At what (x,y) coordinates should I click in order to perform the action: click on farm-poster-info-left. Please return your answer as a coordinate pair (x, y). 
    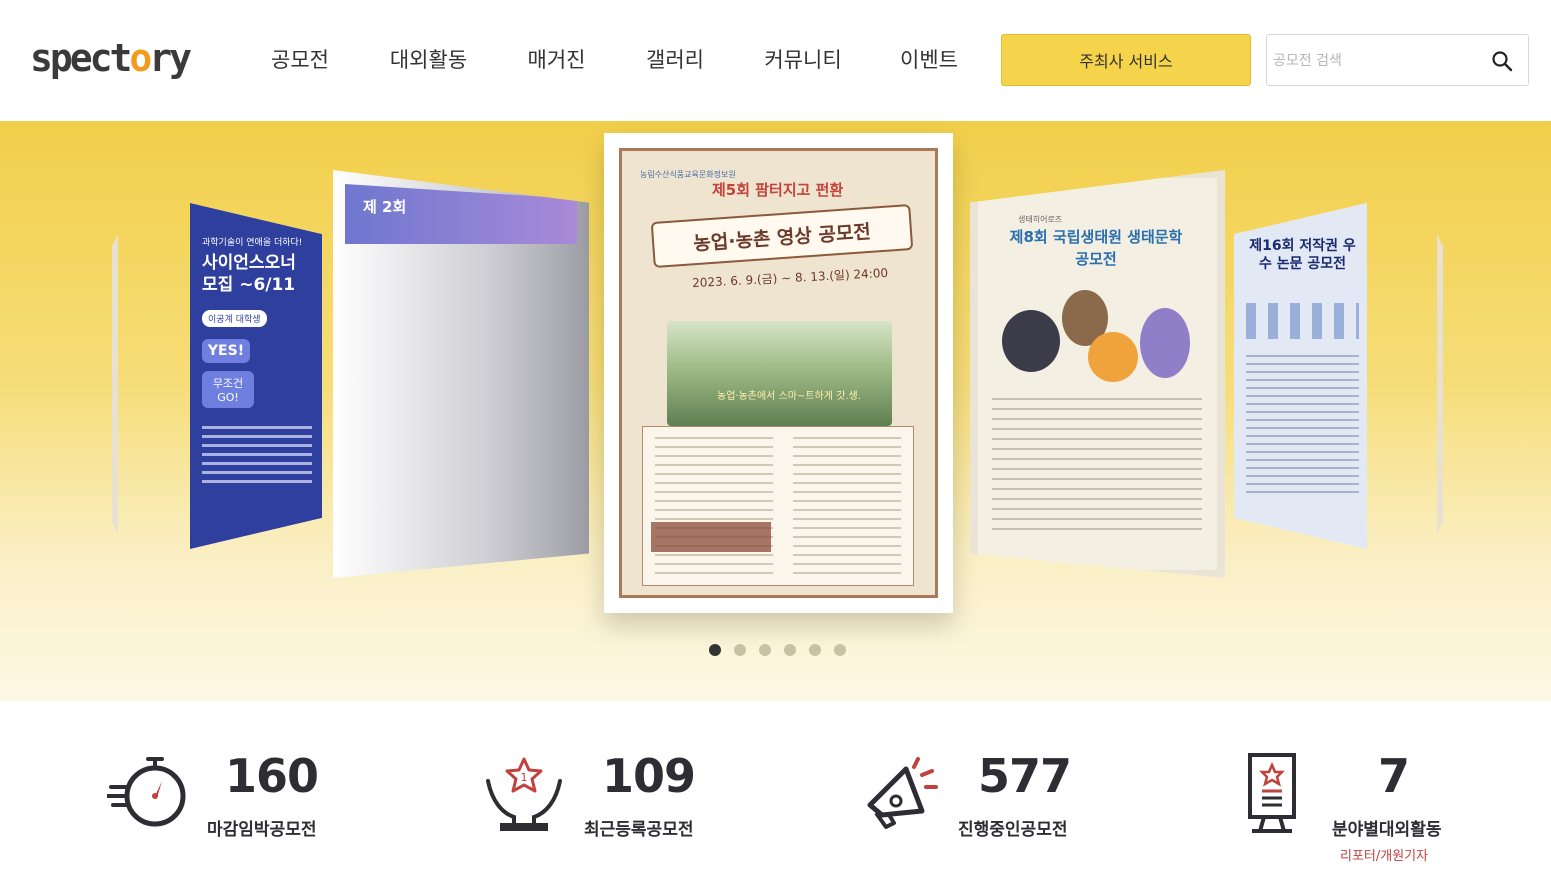
    Looking at the image, I should click on (714, 507).